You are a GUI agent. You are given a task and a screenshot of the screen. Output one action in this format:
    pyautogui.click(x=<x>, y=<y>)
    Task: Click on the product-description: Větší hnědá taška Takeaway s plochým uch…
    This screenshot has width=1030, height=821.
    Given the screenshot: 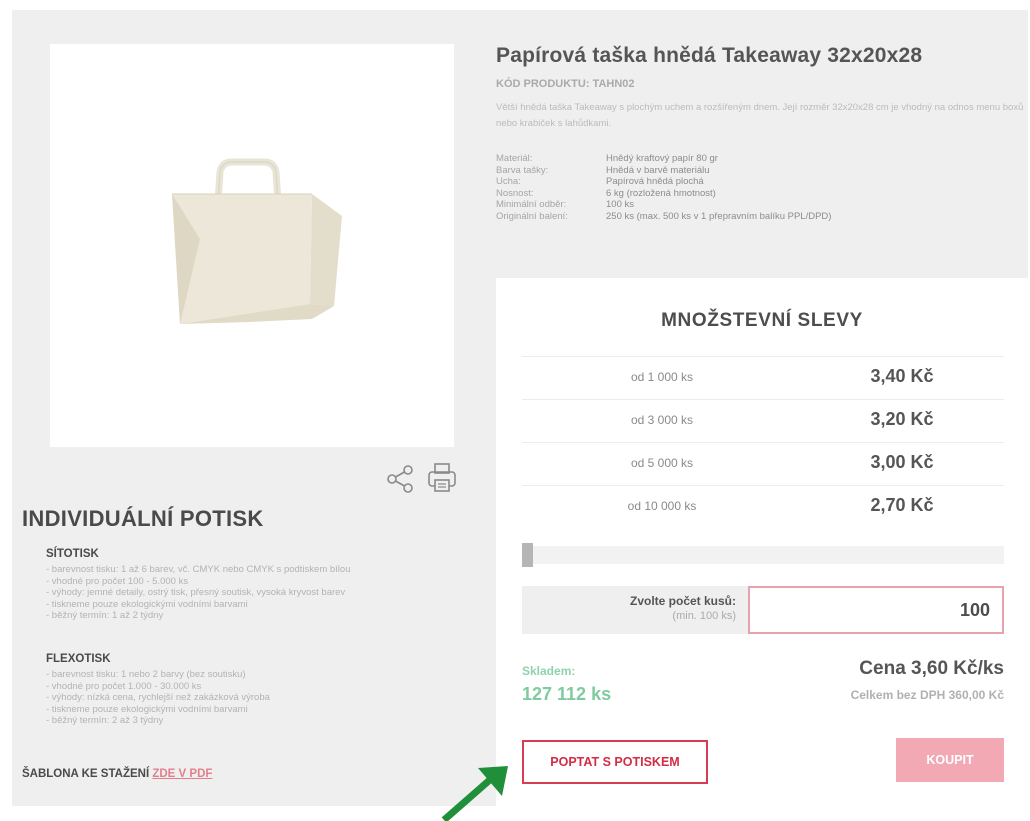 What is the action you would take?
    pyautogui.click(x=760, y=115)
    